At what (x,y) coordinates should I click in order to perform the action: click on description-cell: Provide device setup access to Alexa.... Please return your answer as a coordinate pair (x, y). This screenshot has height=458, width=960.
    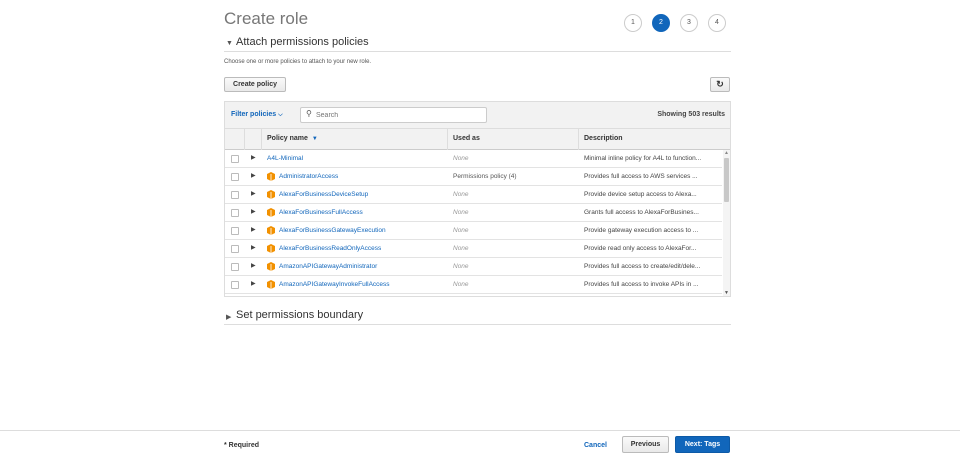
    Looking at the image, I should click on (640, 194).